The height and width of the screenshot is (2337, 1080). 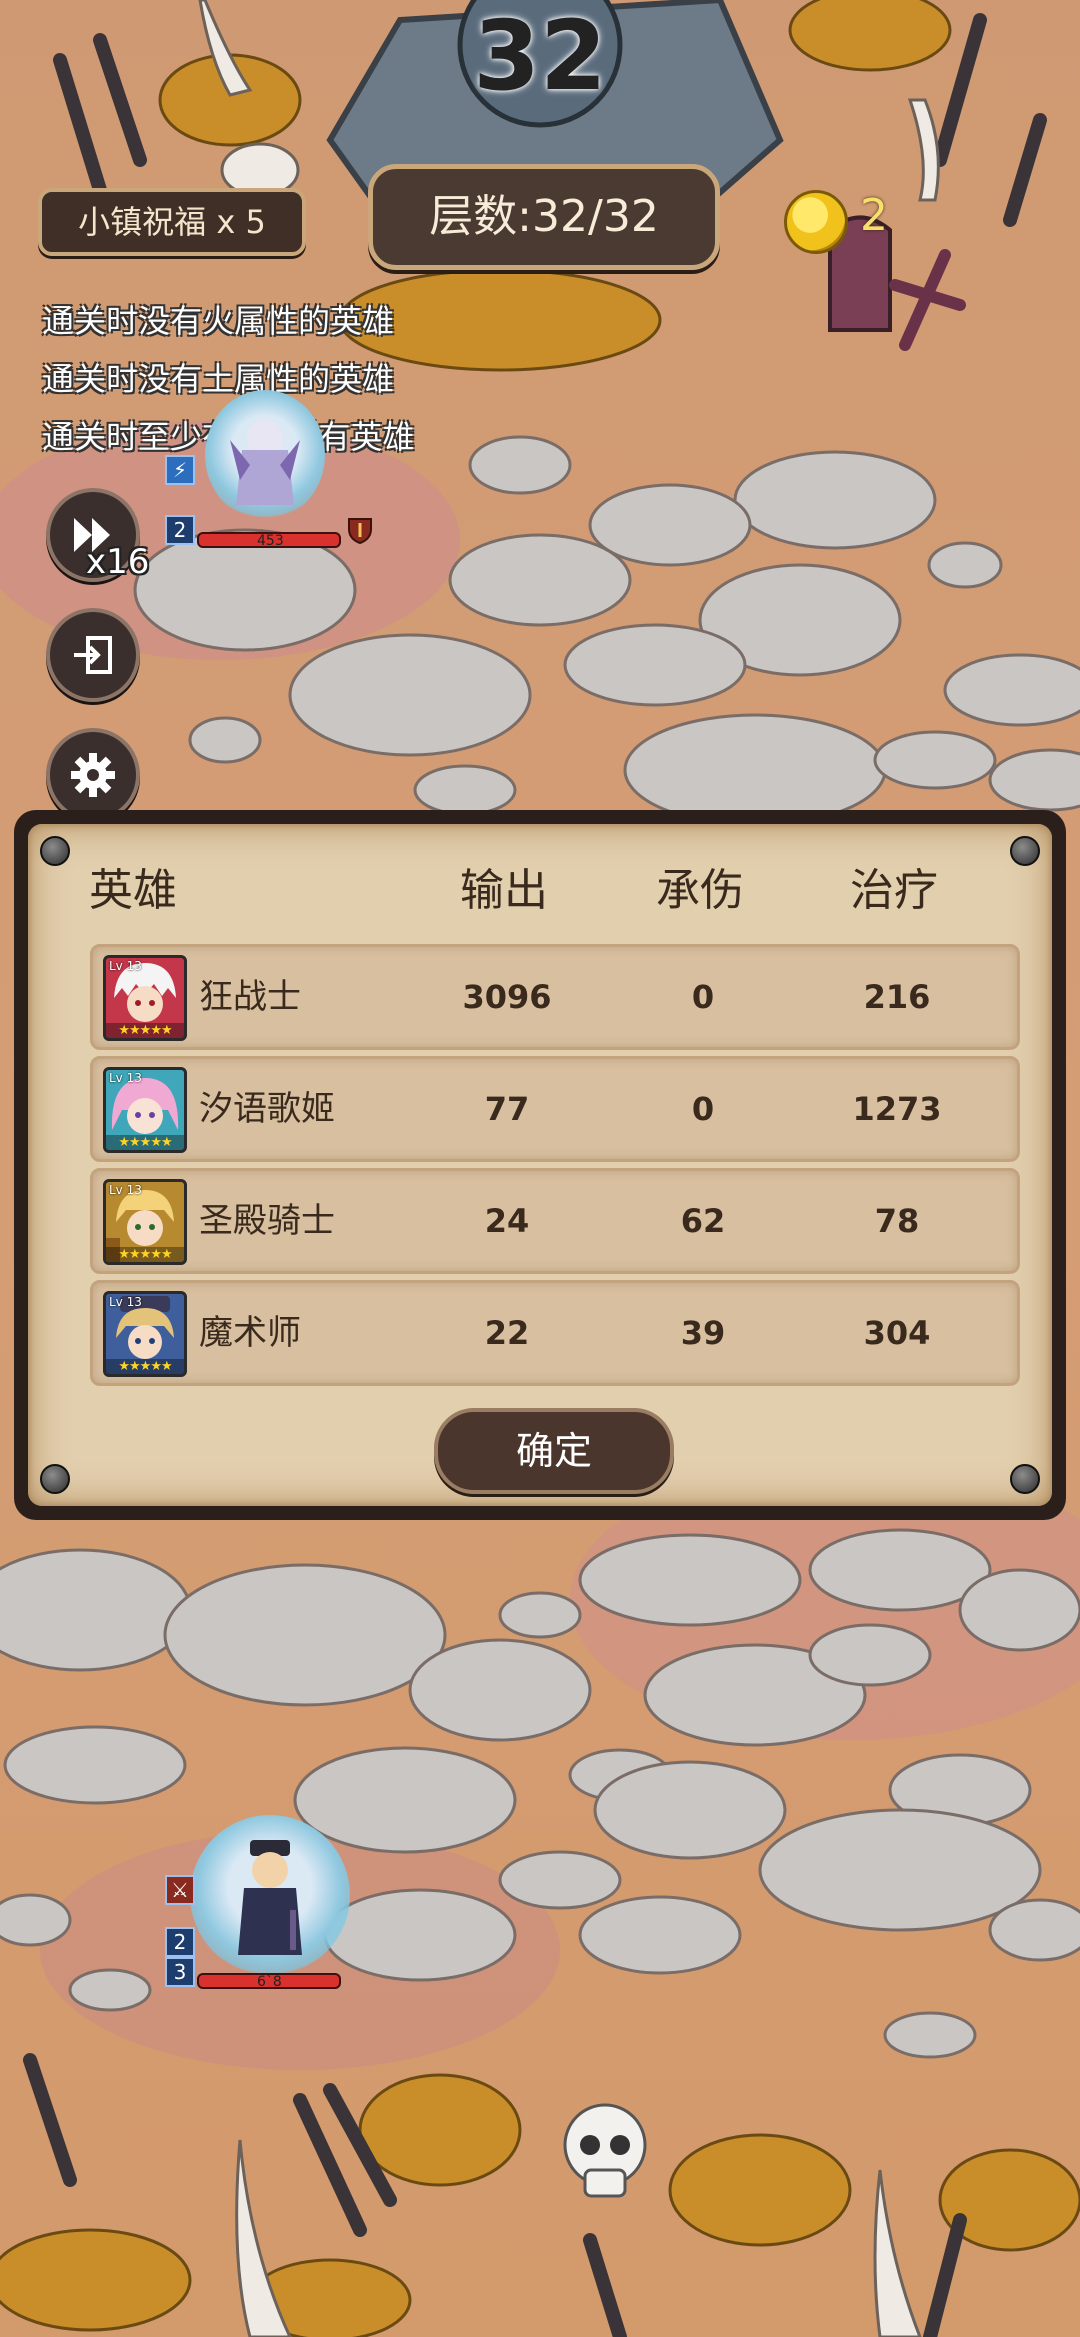 I want to click on header-damage-taken: 承伤, so click(x=700, y=890).